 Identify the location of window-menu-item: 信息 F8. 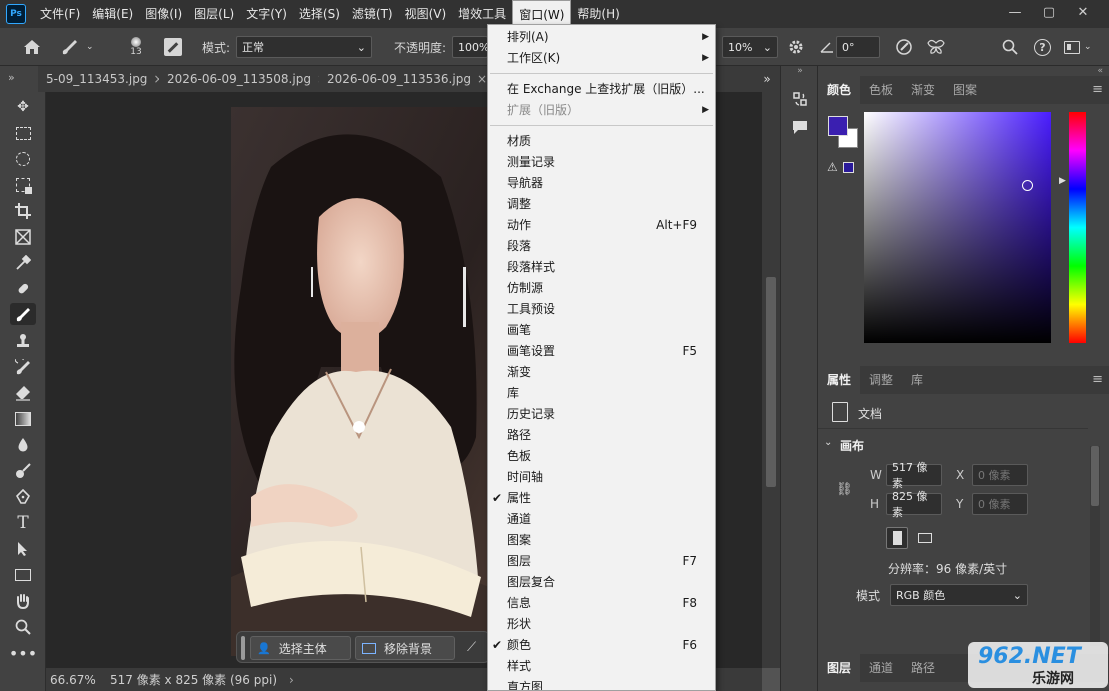
(601, 603).